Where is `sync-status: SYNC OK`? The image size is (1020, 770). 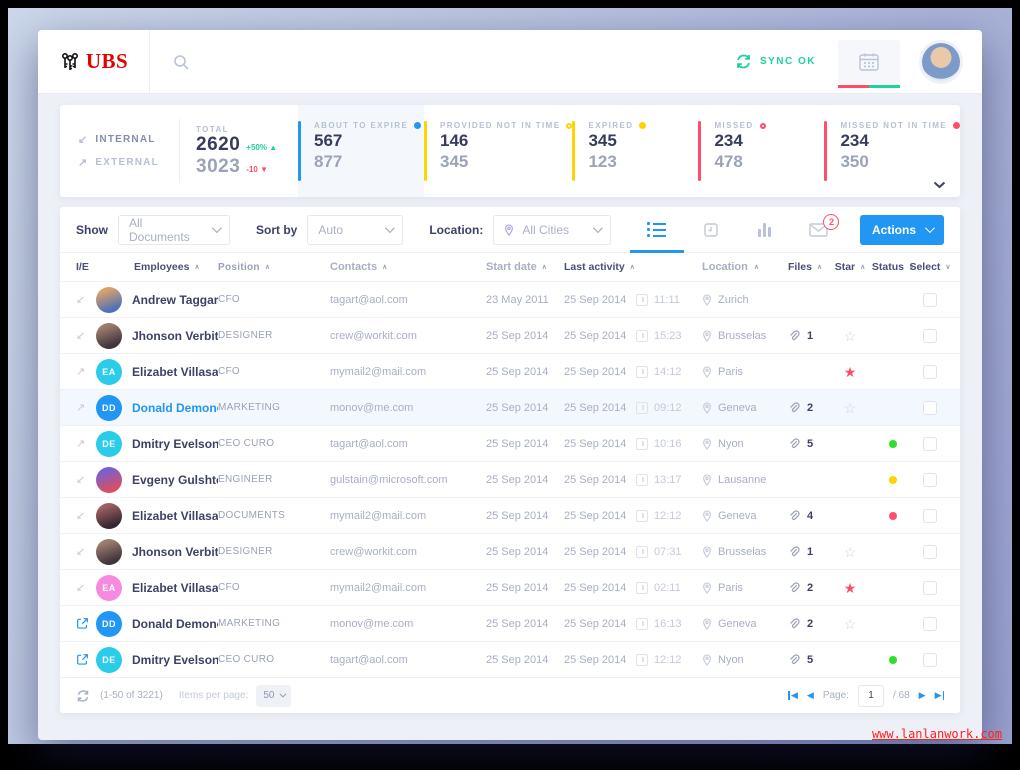
sync-status: SYNC OK is located at coordinates (775, 61).